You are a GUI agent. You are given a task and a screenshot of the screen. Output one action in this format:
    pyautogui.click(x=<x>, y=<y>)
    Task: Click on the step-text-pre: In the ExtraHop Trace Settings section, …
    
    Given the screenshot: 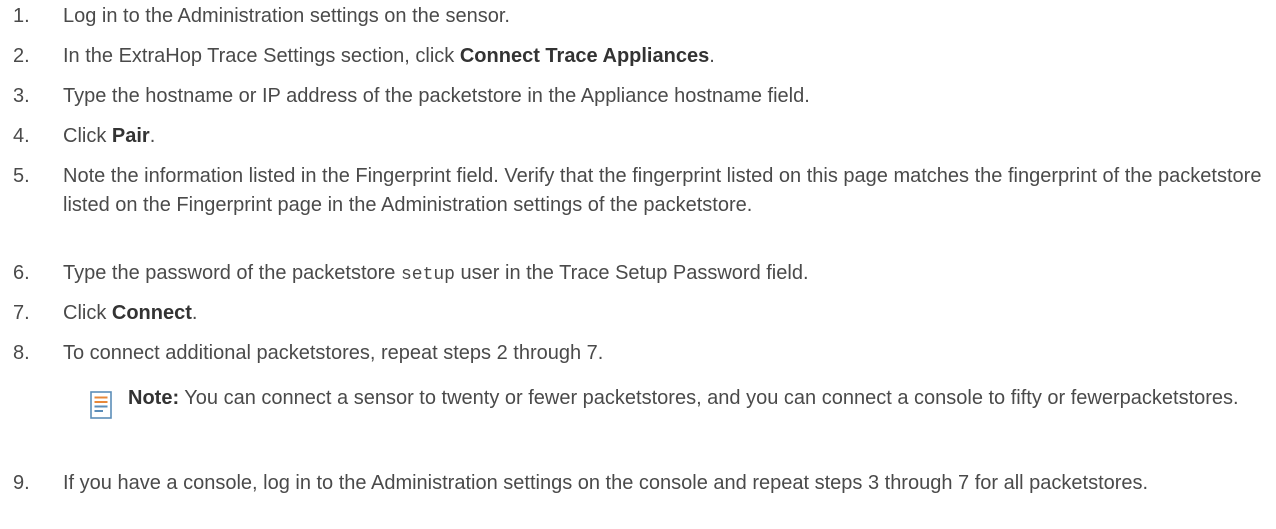 What is the action you would take?
    pyautogui.click(x=261, y=56)
    